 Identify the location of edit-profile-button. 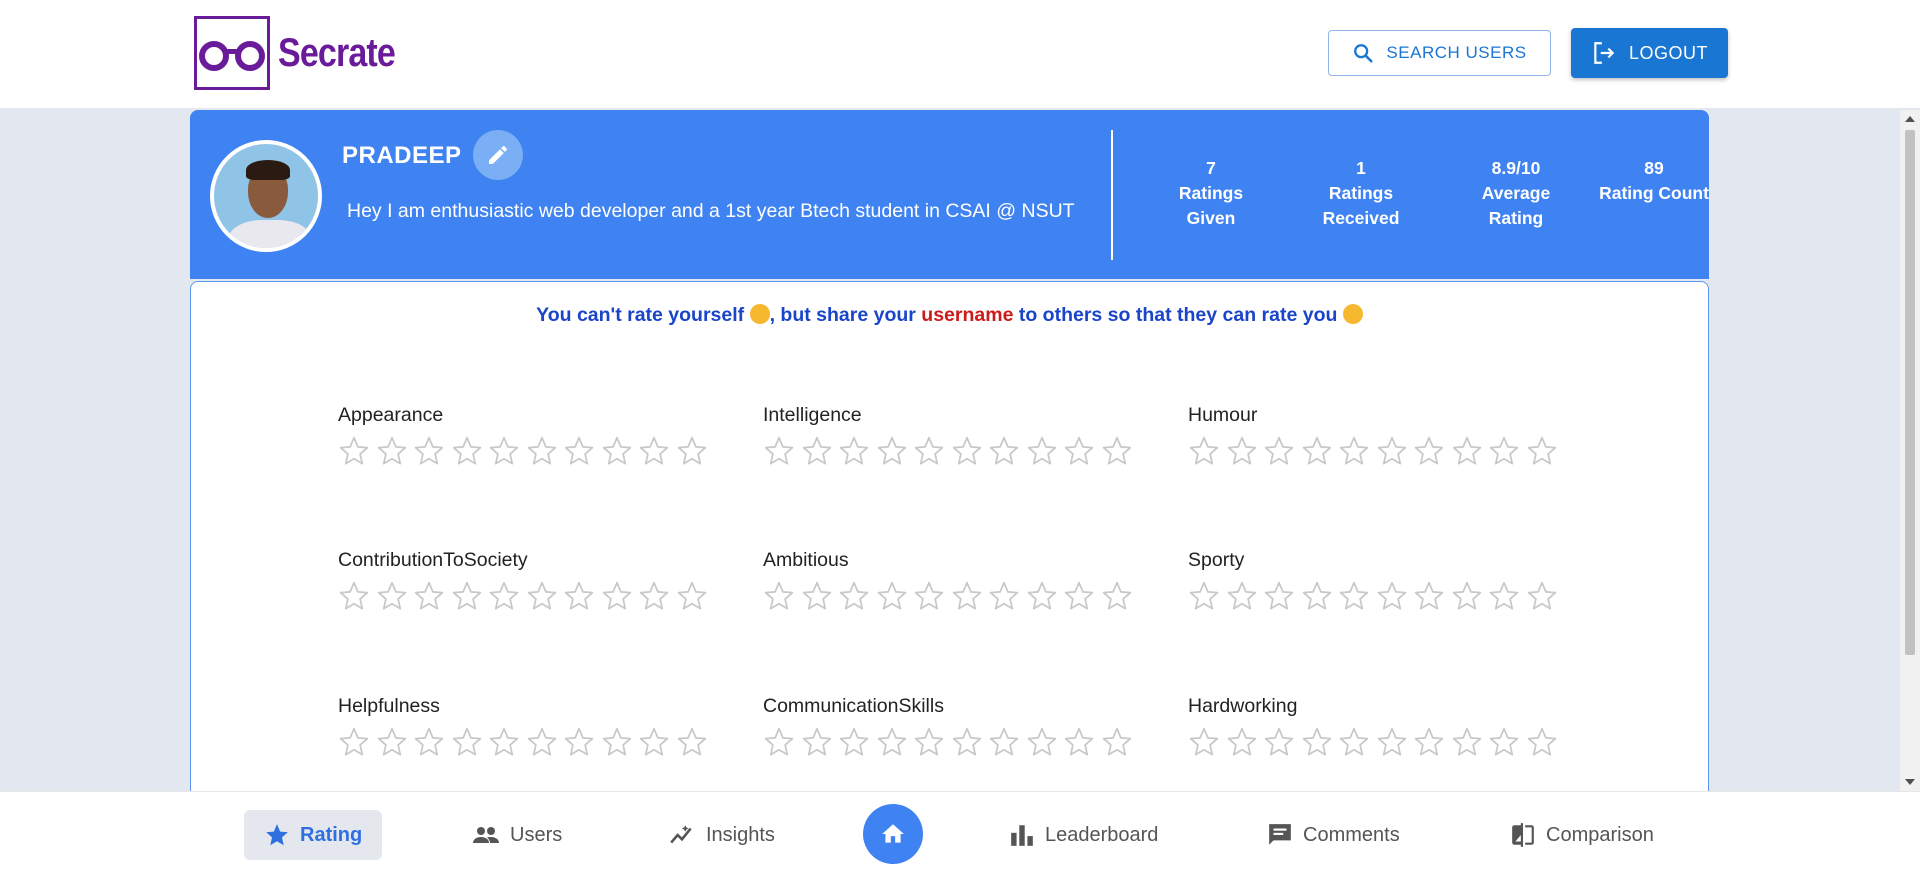
(498, 155).